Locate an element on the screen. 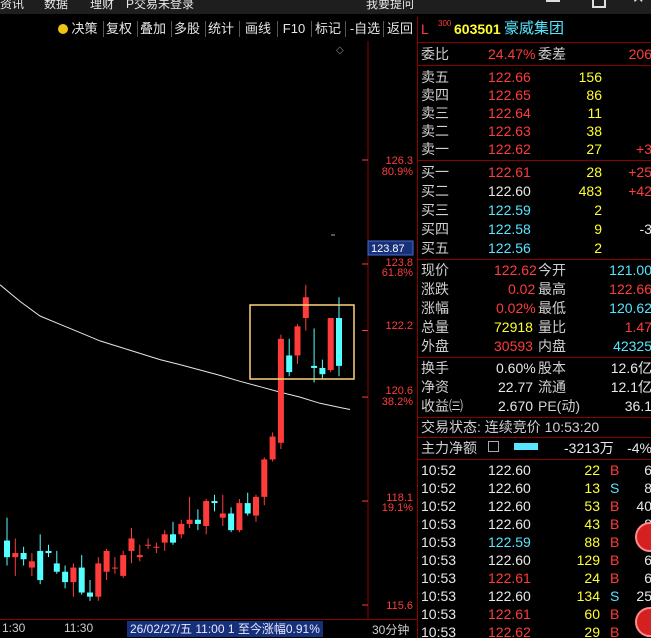  order-change: -3 is located at coordinates (645, 229).